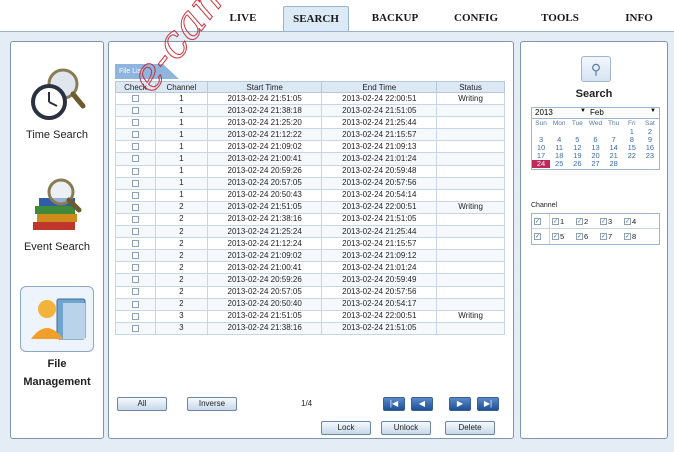 This screenshot has height=452, width=674. Describe the element at coordinates (422, 404) in the screenshot. I see `prev-page-button: ◀` at that location.